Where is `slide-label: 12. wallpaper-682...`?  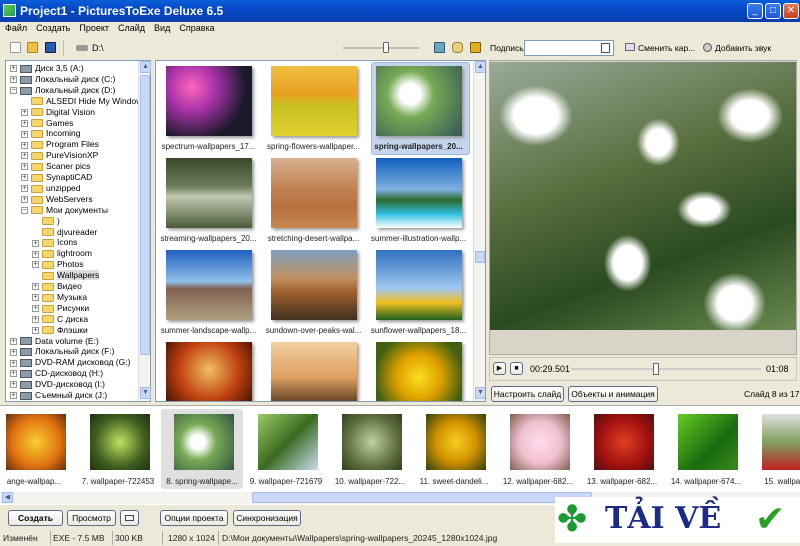 slide-label: 12. wallpaper-682... is located at coordinates (538, 481).